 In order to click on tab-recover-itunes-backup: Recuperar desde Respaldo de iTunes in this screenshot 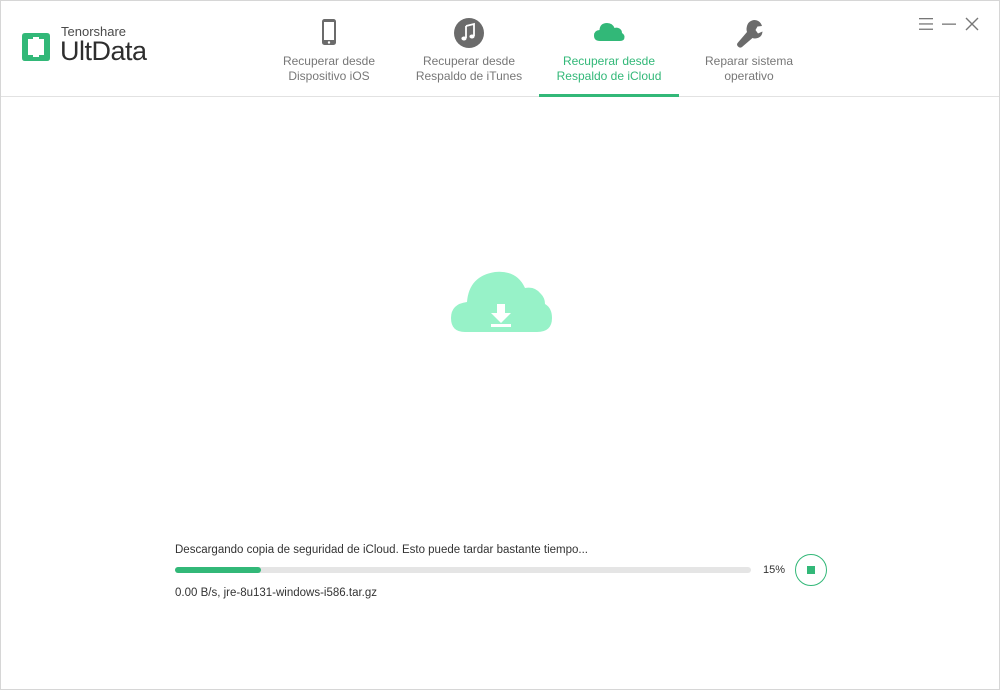, I will do `click(469, 48)`.